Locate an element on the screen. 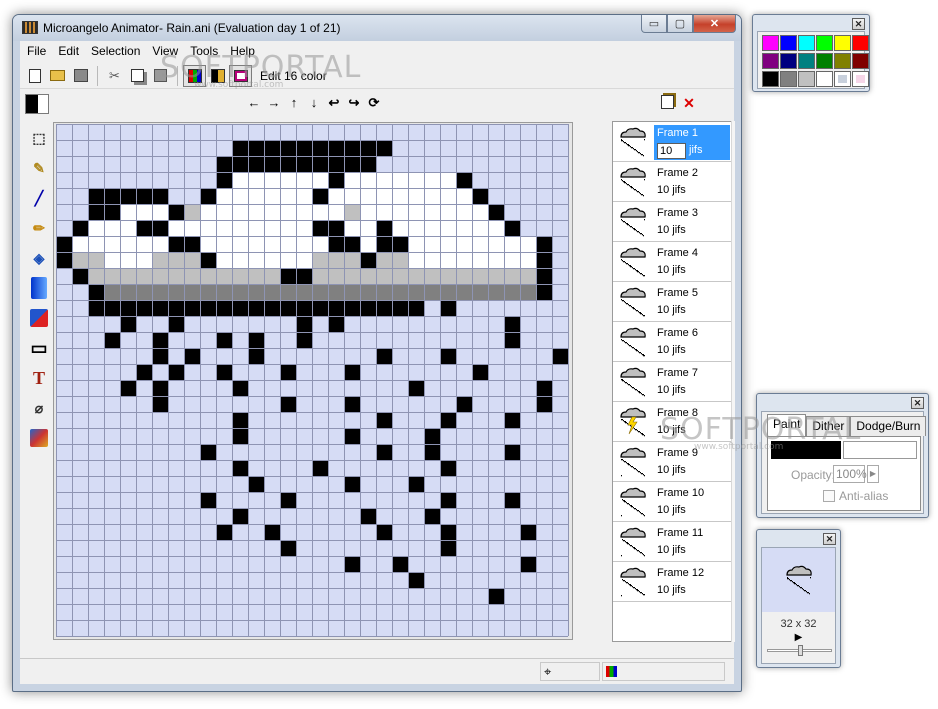  frames-scrollbar is located at coordinates (733, 381).